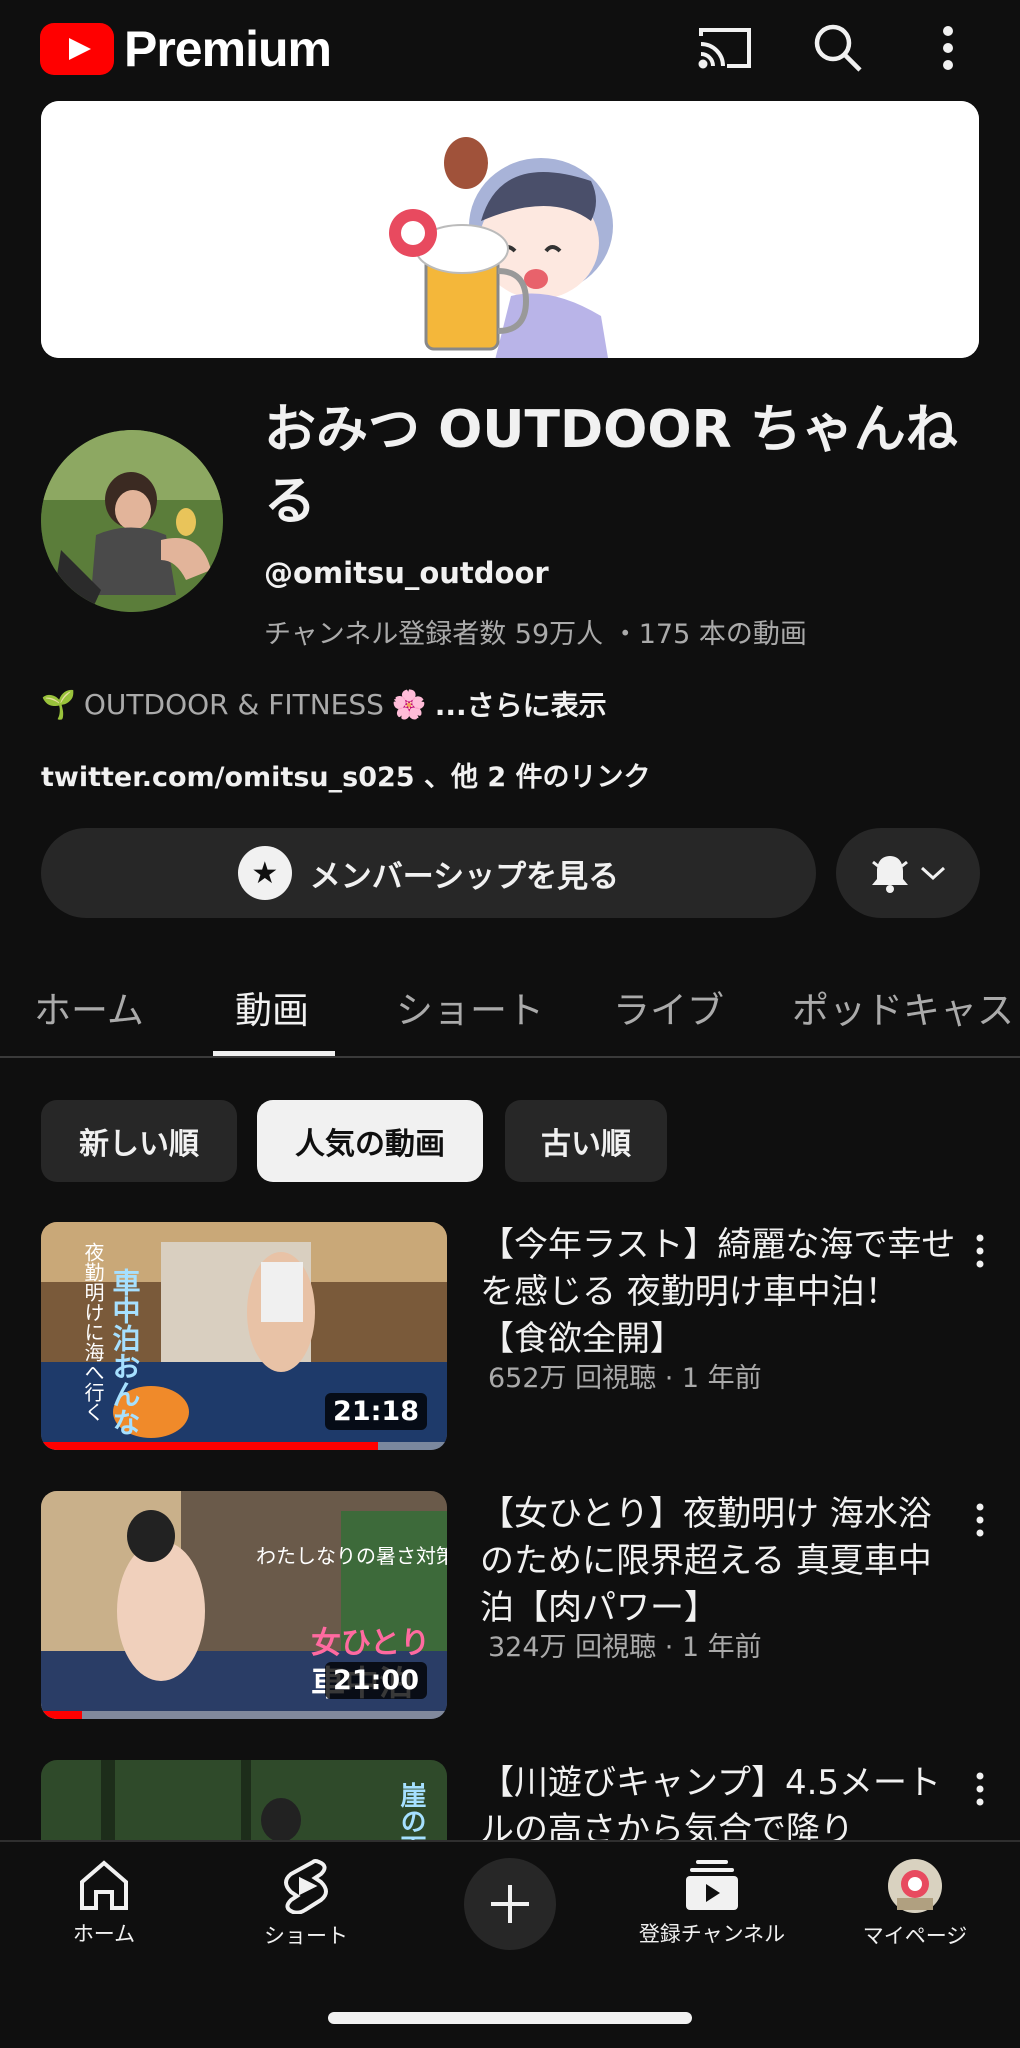 This screenshot has height=2048, width=1020. I want to click on nav-mypage: マイページ, so click(915, 1904).